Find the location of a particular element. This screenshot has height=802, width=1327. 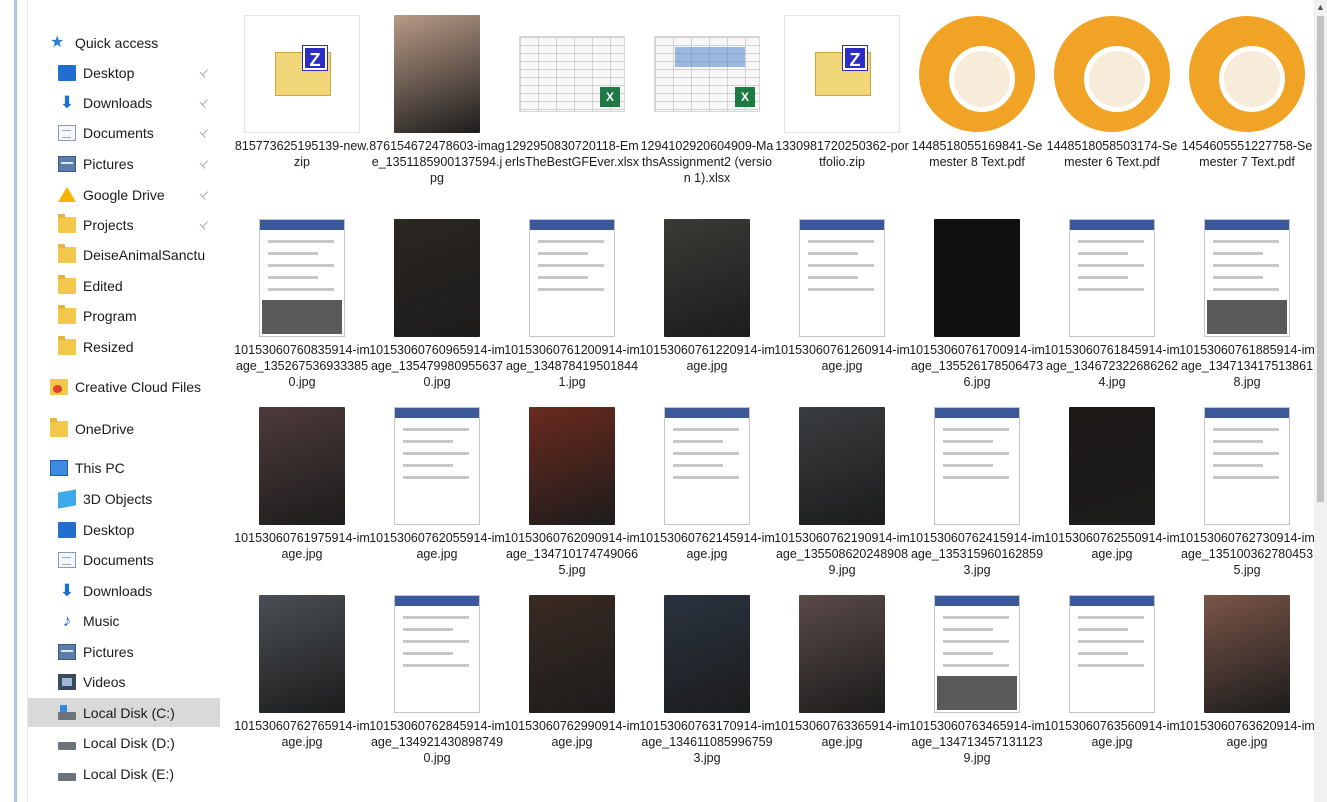

nav-item-local-disk-e: Local Disk (E:) is located at coordinates (124, 773).